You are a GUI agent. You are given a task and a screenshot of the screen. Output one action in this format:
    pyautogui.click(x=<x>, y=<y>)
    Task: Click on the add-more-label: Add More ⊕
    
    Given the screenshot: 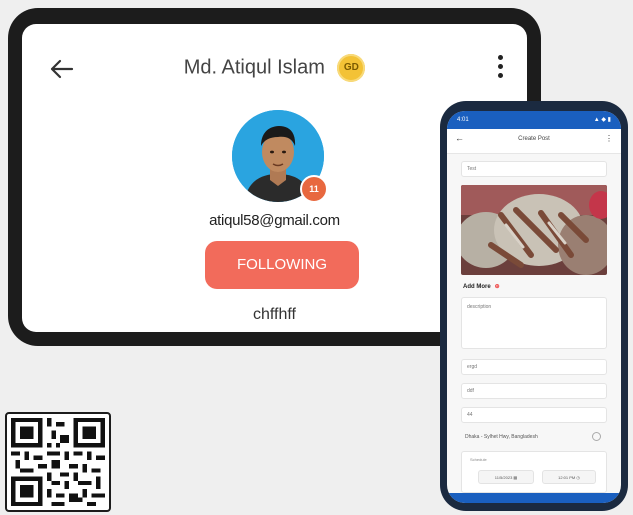 What is the action you would take?
    pyautogui.click(x=481, y=286)
    